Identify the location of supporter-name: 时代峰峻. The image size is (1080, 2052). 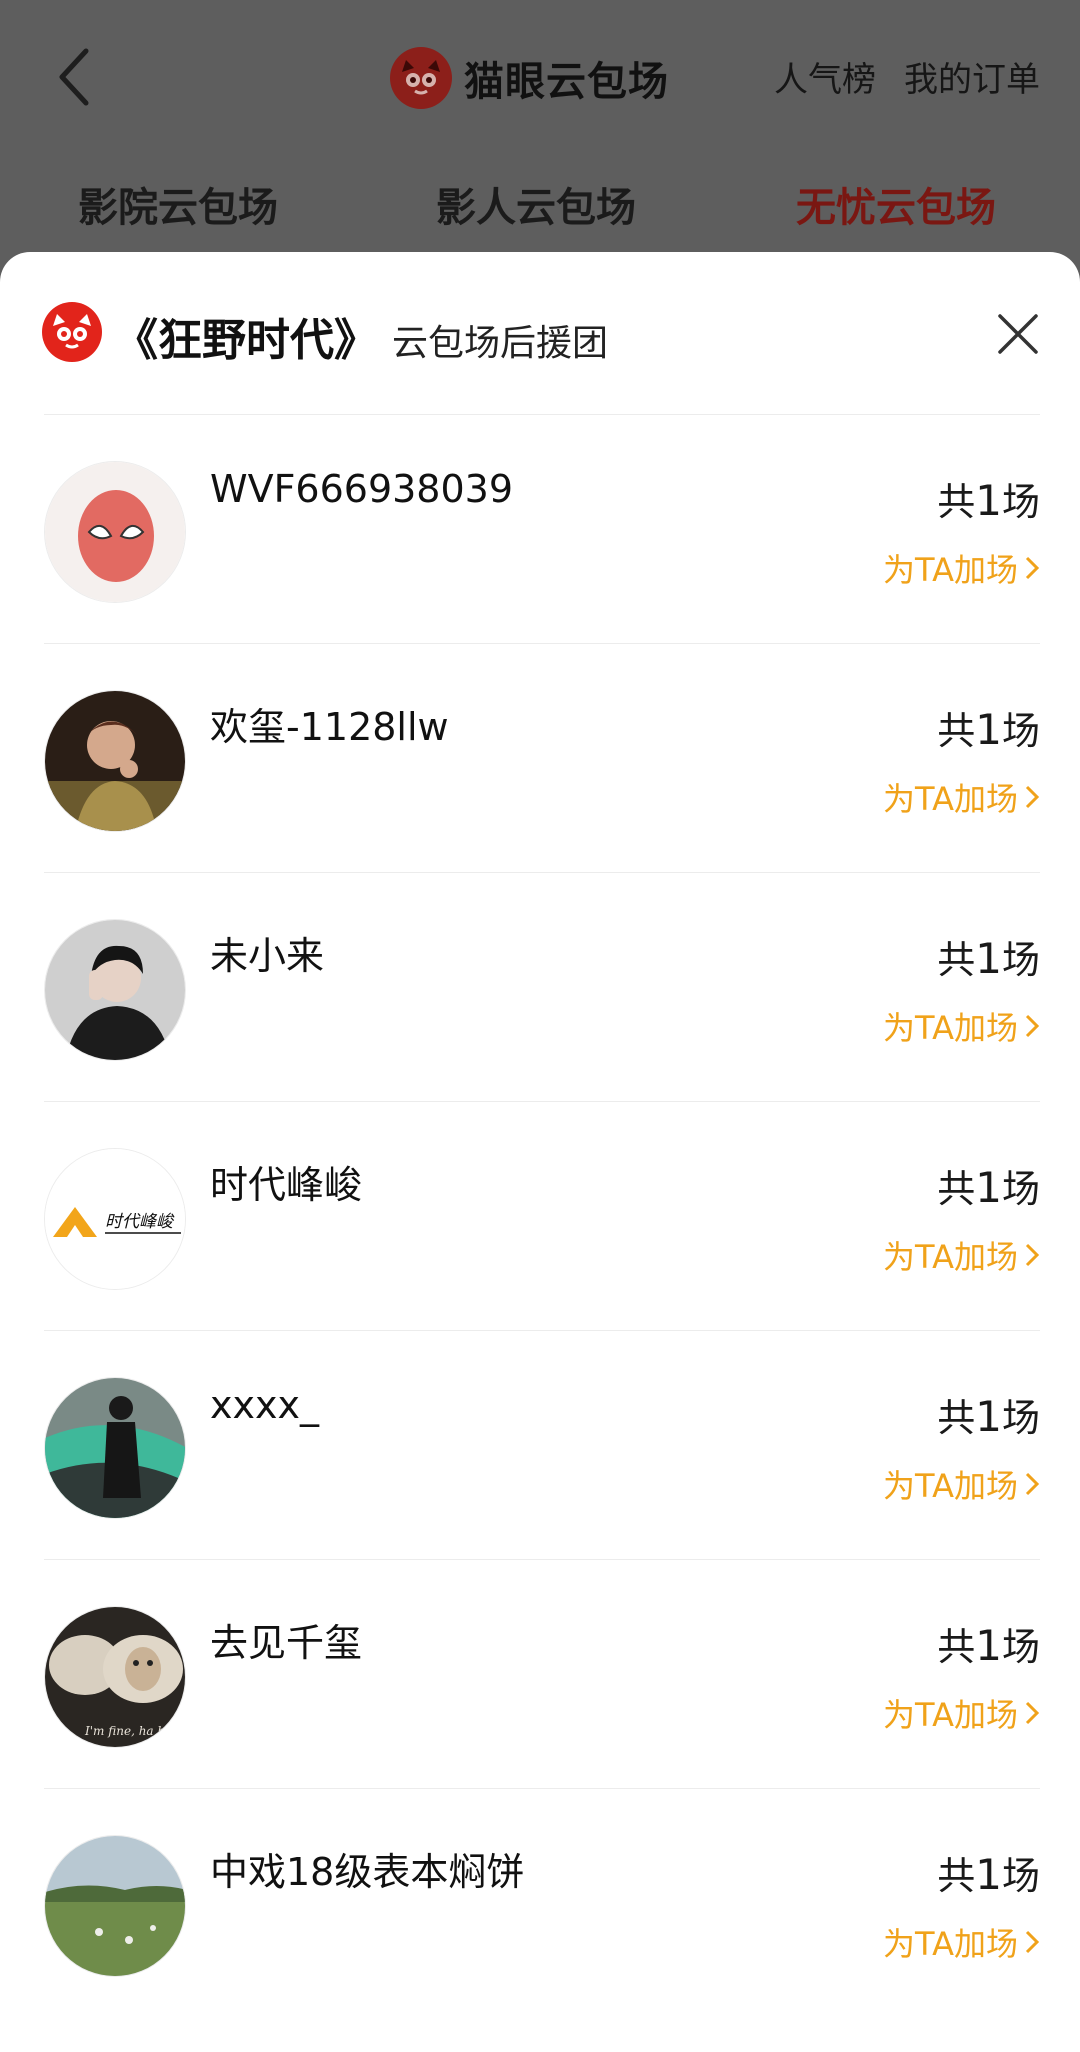
(286, 1185).